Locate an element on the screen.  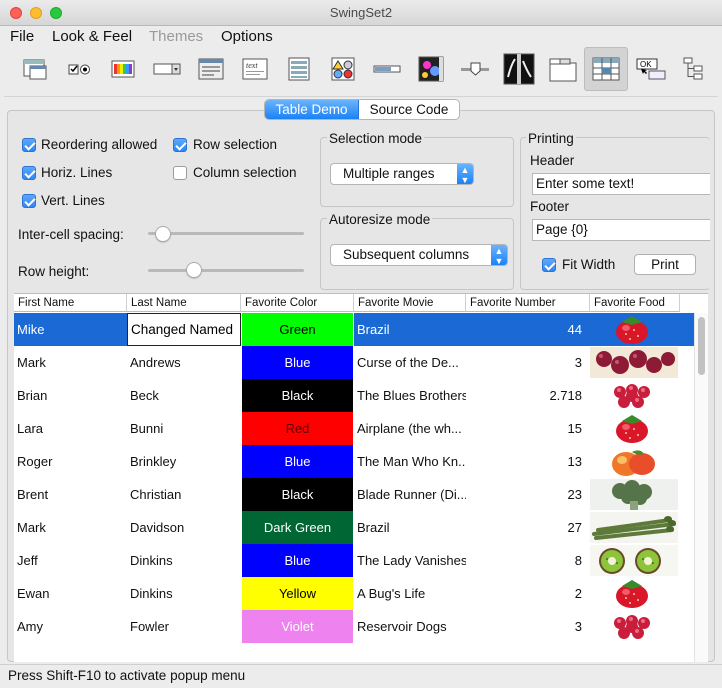
favorite-number-cell: 8 is located at coordinates (528, 560).